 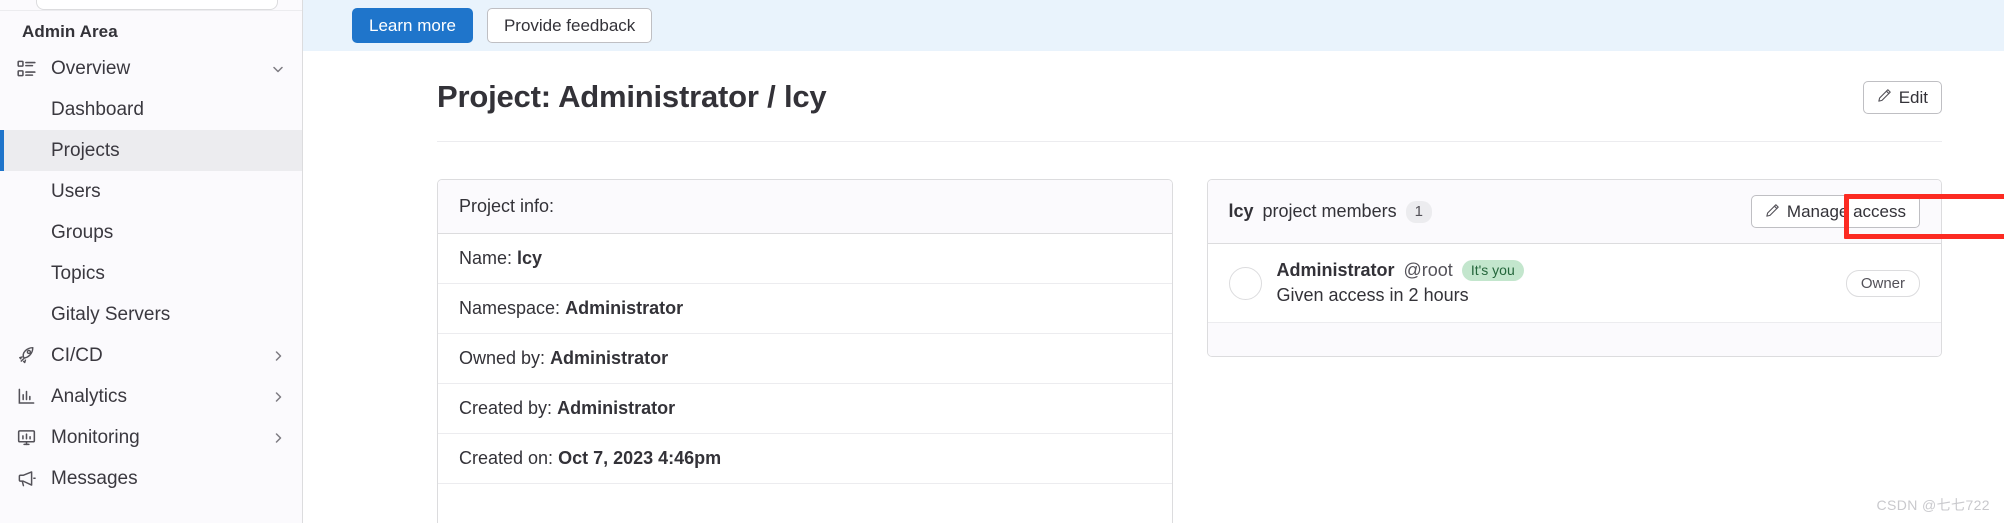 What do you see at coordinates (82, 232) in the screenshot?
I see `sidebar-subitem-label: Groups` at bounding box center [82, 232].